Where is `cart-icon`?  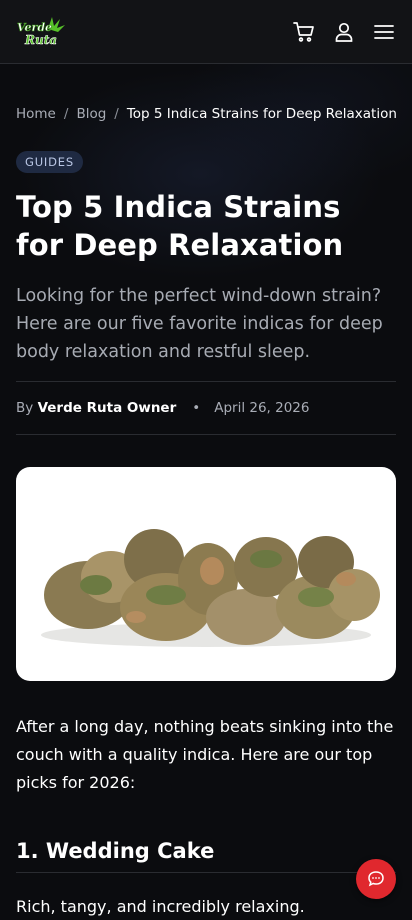
cart-icon is located at coordinates (304, 32).